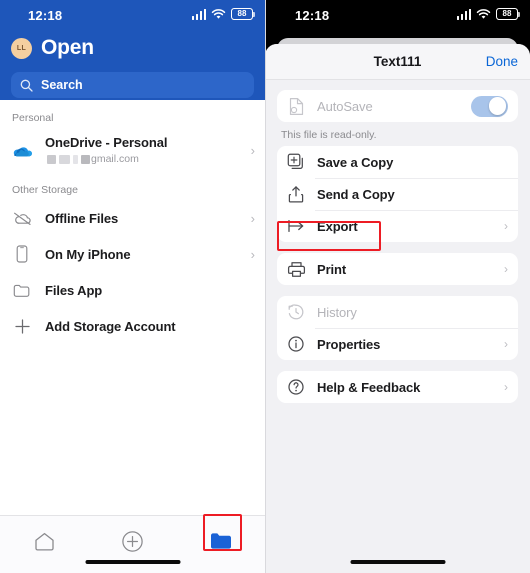  I want to click on title-row: LL Open, so click(132, 47).